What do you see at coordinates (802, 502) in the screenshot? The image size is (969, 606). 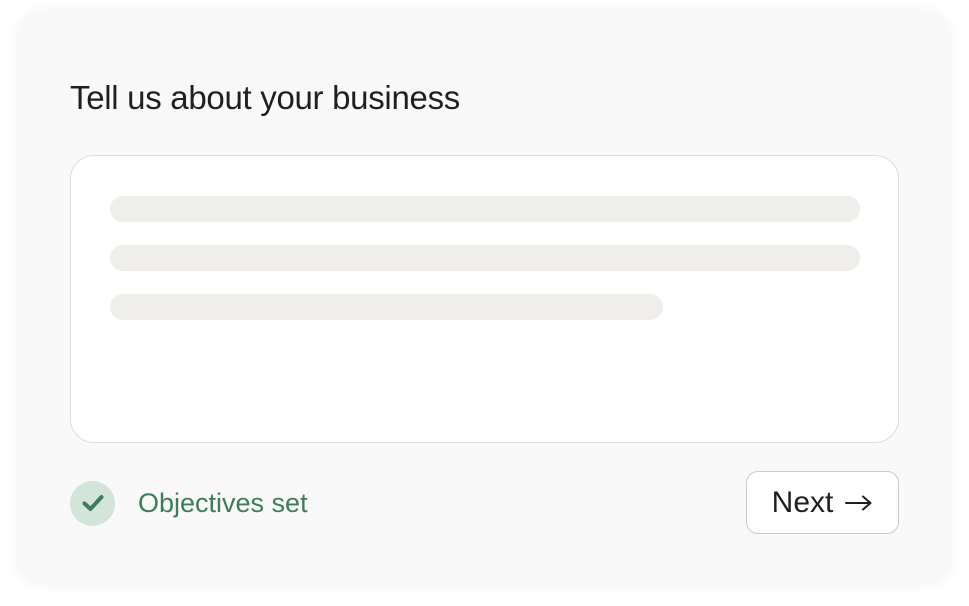 I see `next-button-label: Next` at bounding box center [802, 502].